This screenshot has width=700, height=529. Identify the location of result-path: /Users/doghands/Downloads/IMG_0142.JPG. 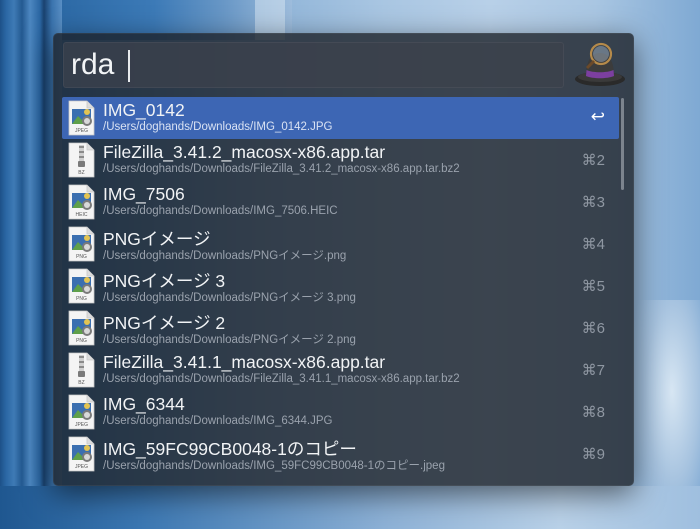
(218, 127).